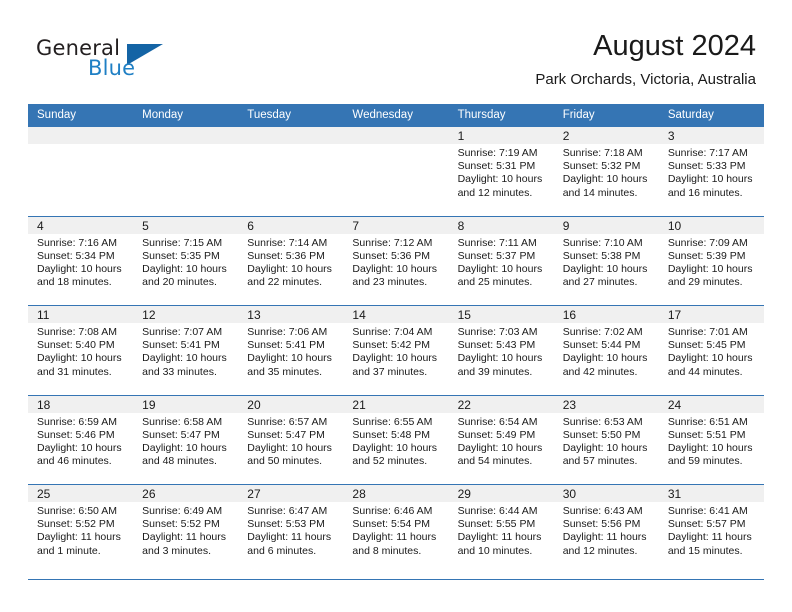 The height and width of the screenshot is (612, 792). I want to click on day-number-band, so click(186, 135).